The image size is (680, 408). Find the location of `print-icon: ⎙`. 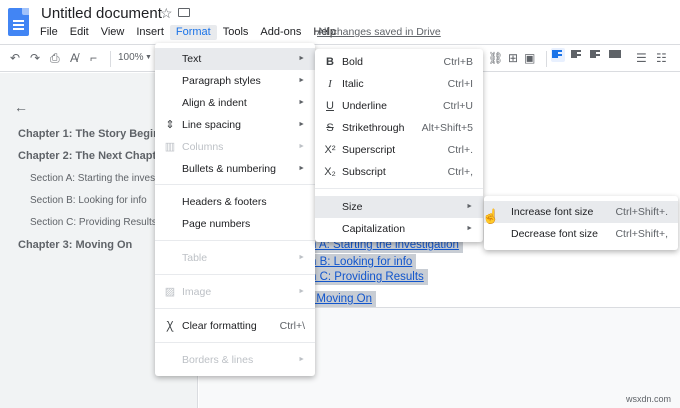

print-icon: ⎙ is located at coordinates (55, 58).